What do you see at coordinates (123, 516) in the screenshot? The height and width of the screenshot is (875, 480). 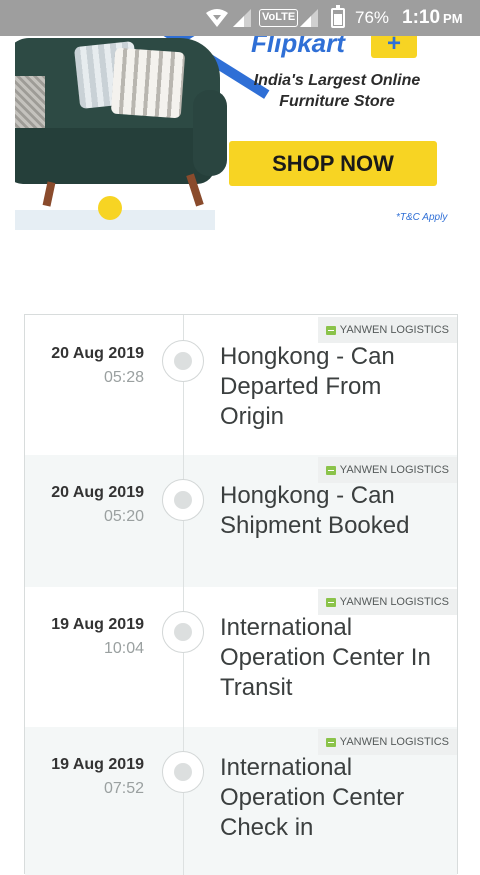 I see `event-time: 05:20` at bounding box center [123, 516].